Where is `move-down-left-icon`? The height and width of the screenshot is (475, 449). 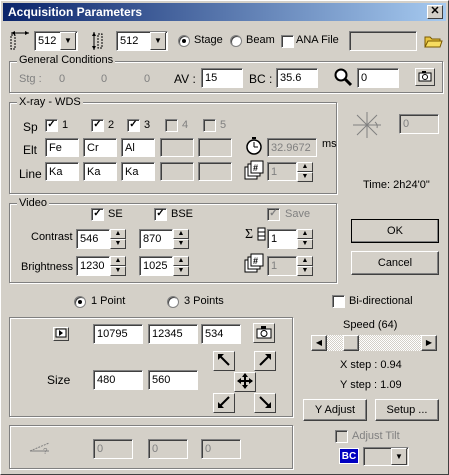
move-down-left-icon is located at coordinates (224, 403).